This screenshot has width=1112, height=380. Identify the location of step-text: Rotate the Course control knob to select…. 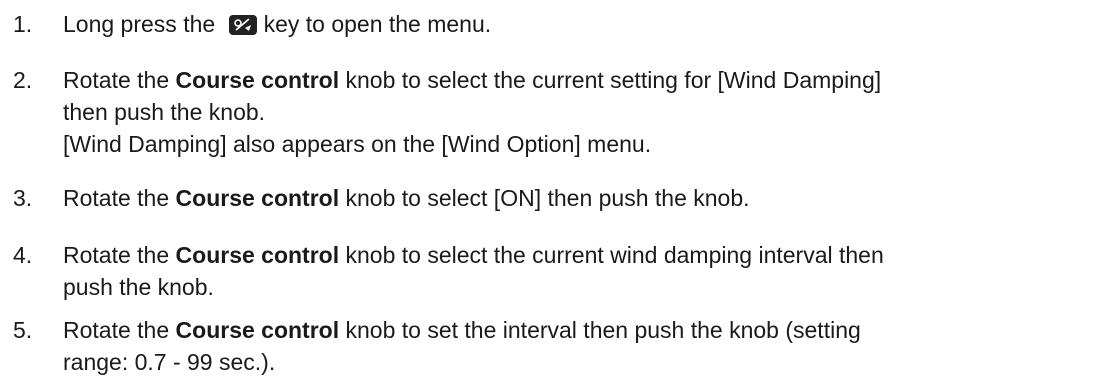
(585, 198).